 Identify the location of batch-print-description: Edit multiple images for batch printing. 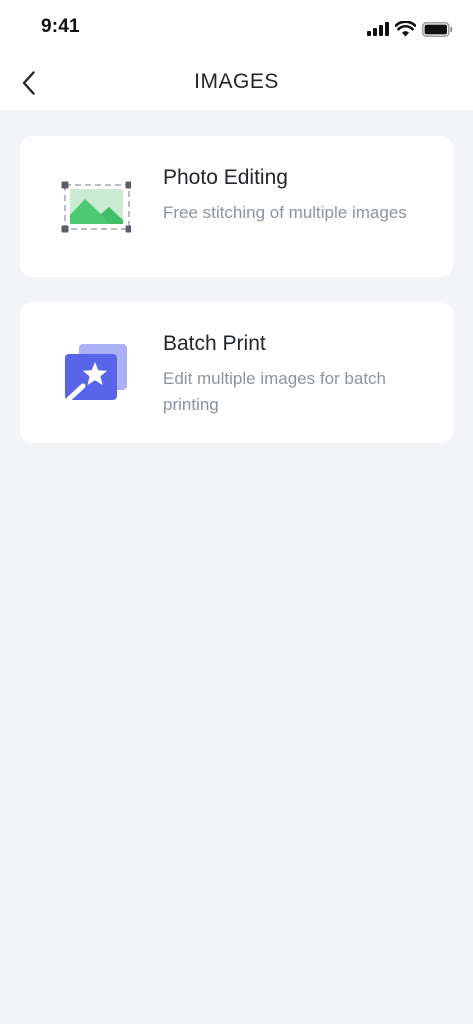
(274, 391).